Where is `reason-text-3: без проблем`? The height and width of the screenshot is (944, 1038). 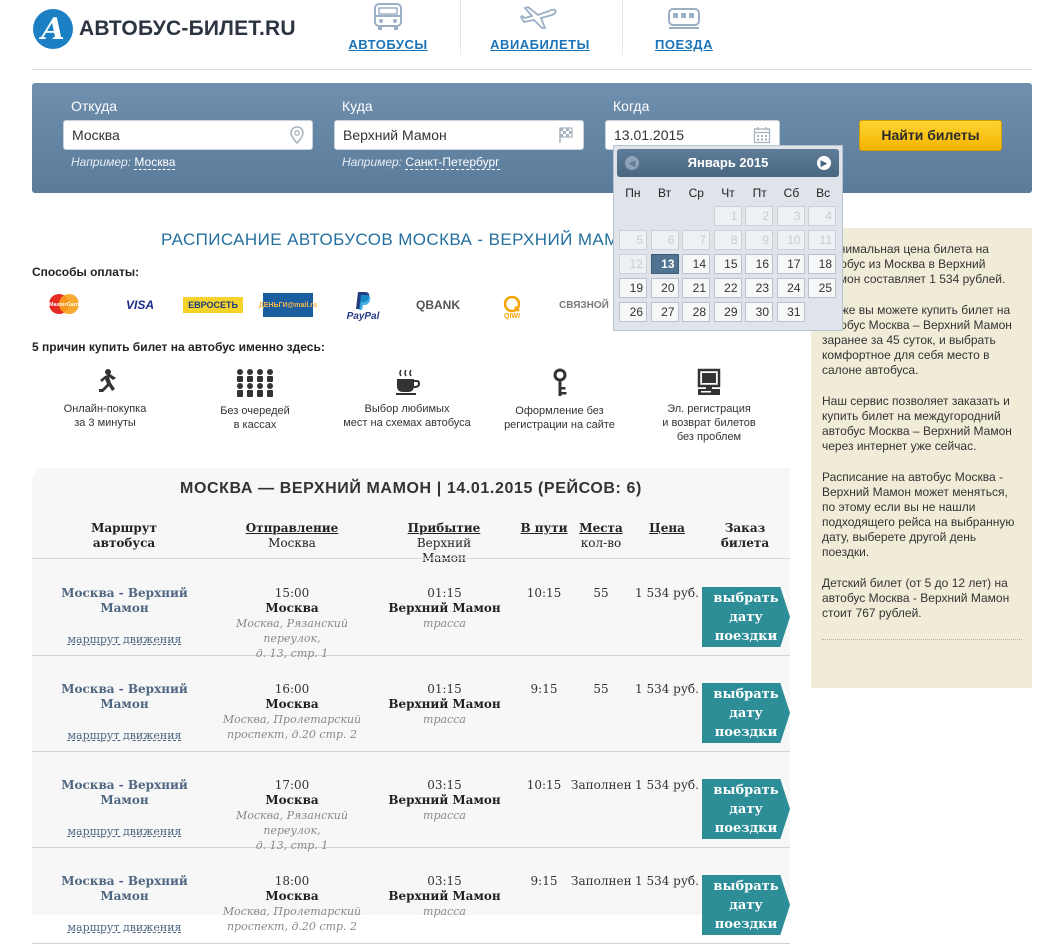 reason-text-3: без проблем is located at coordinates (709, 437).